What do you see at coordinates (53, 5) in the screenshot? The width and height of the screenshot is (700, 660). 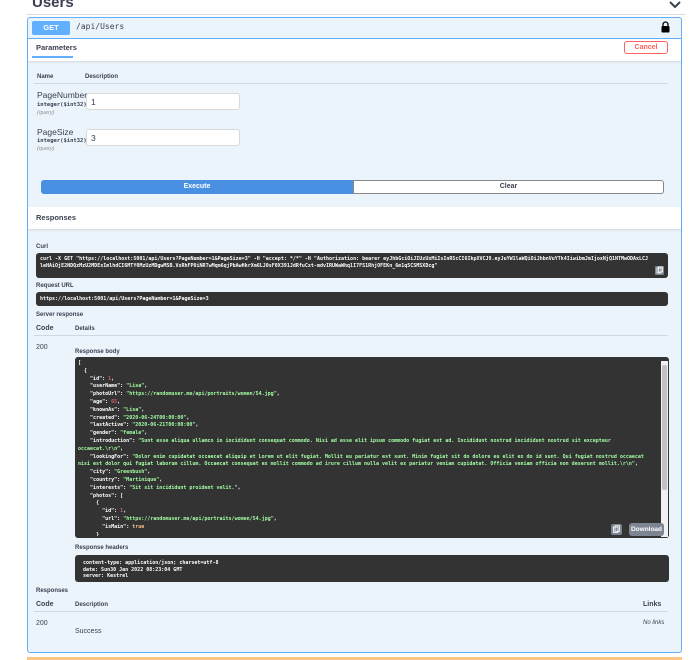 I see `group-title: Users` at bounding box center [53, 5].